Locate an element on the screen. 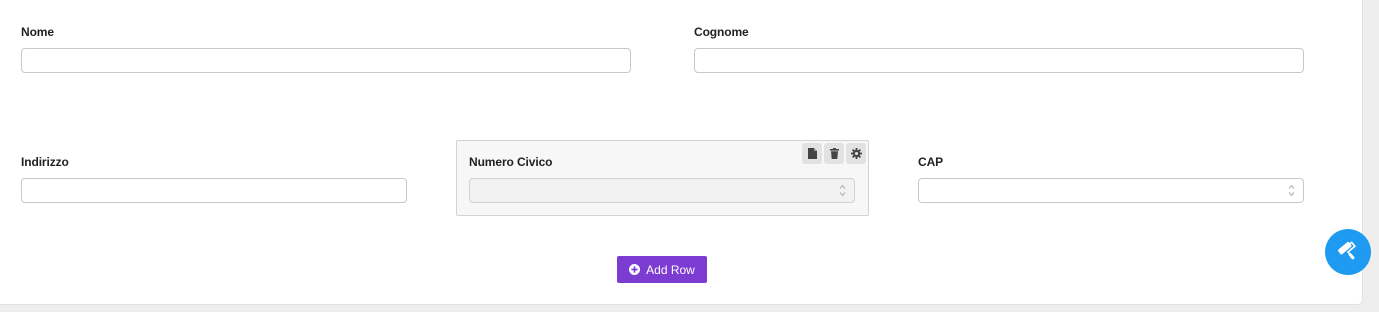 The width and height of the screenshot is (1379, 312). numero-civico-field-group: Numero Civico is located at coordinates (662, 179).